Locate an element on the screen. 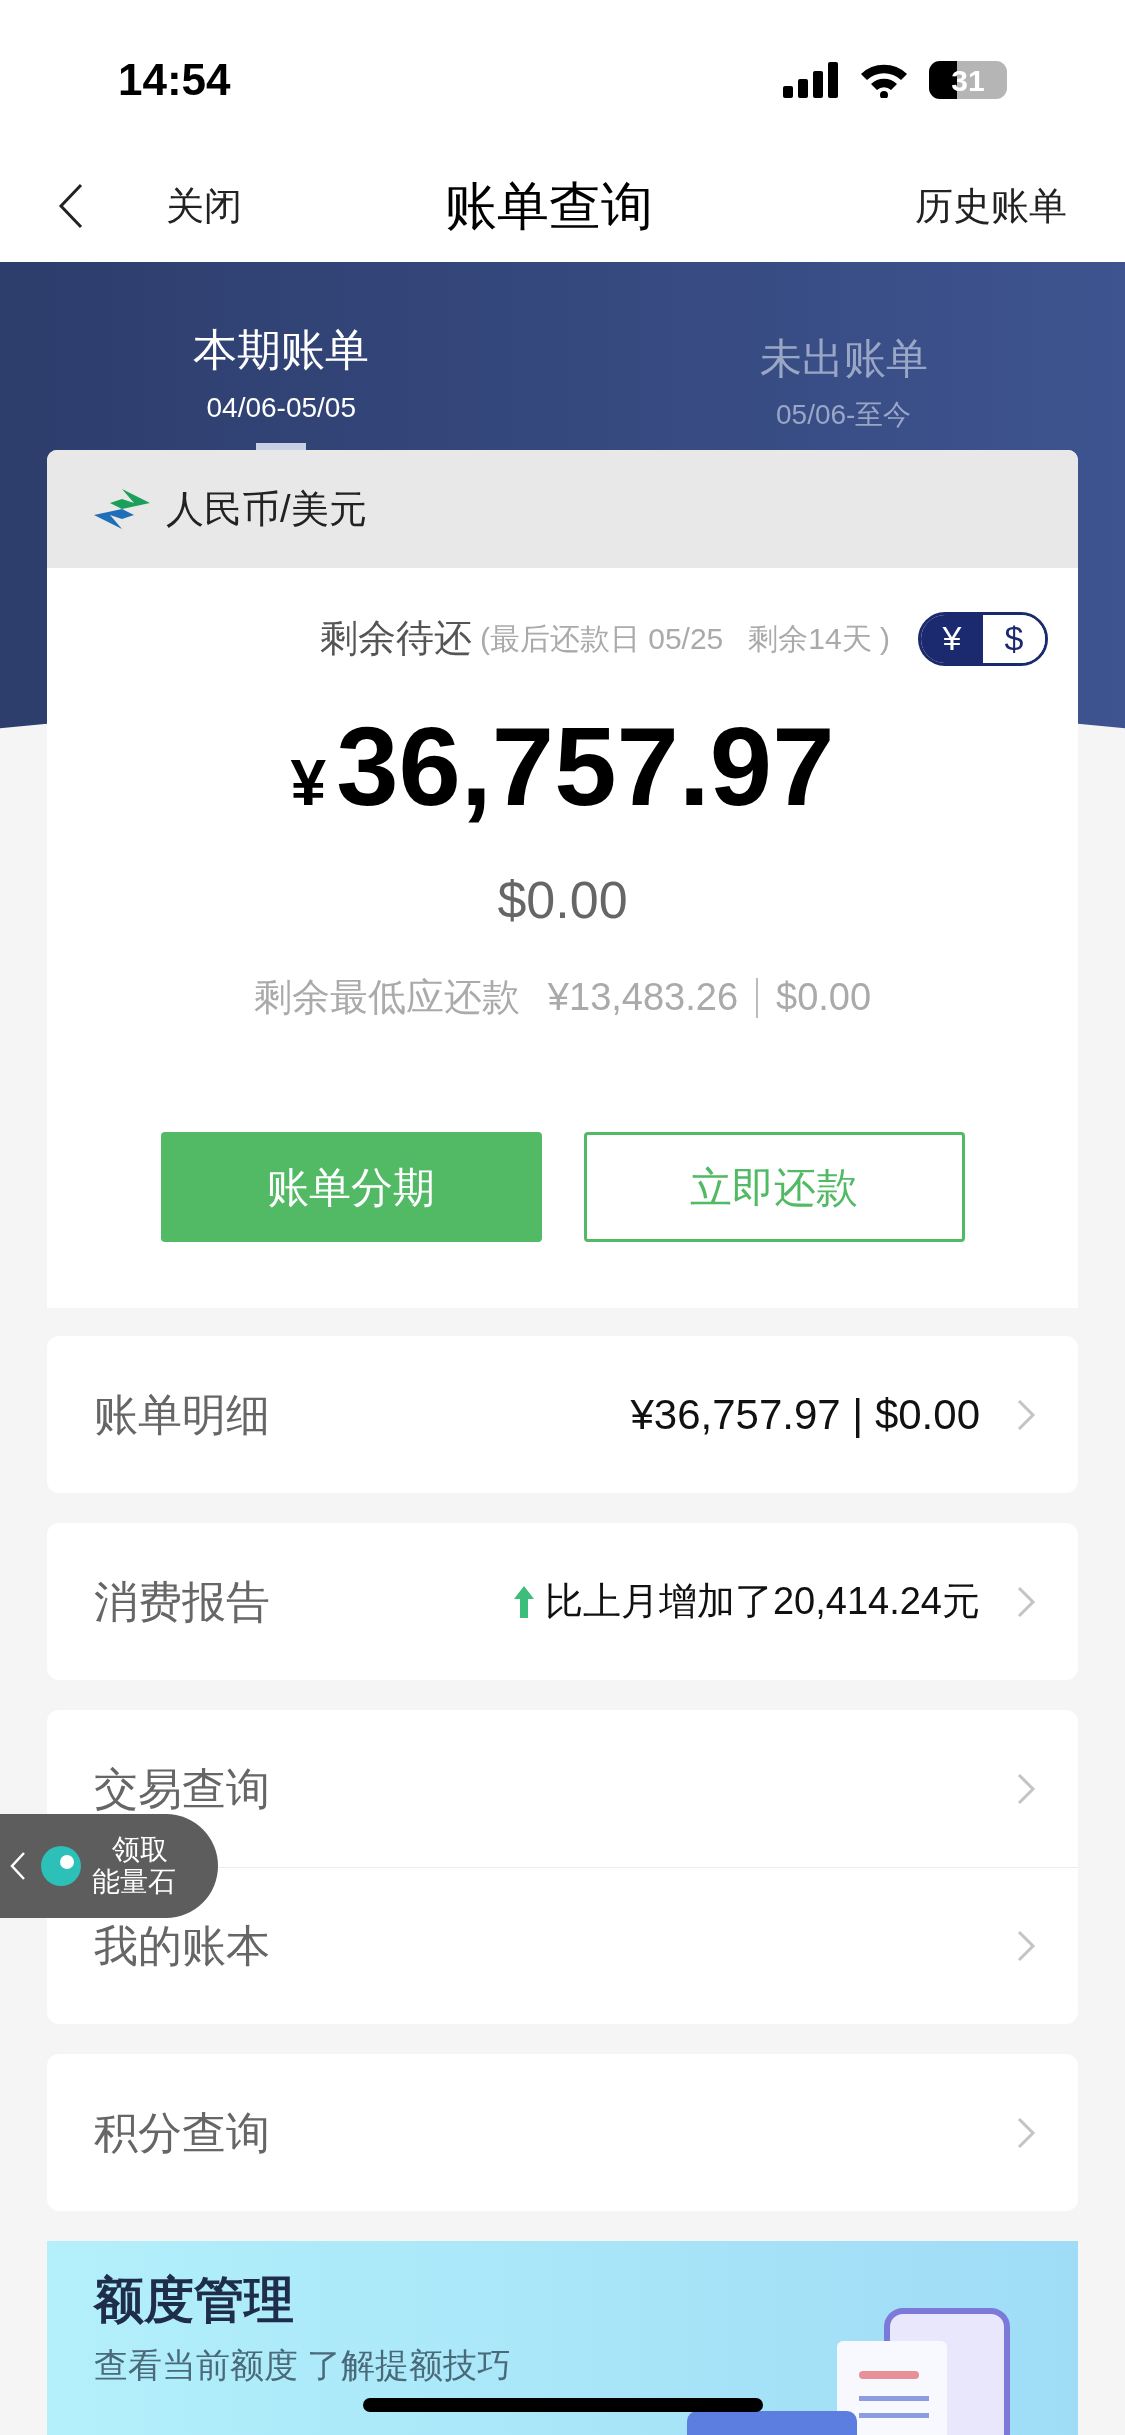 This screenshot has width=1125, height=2435. due-date-note: (最后还款日 05/25 剩余14天 ) is located at coordinates (684, 639).